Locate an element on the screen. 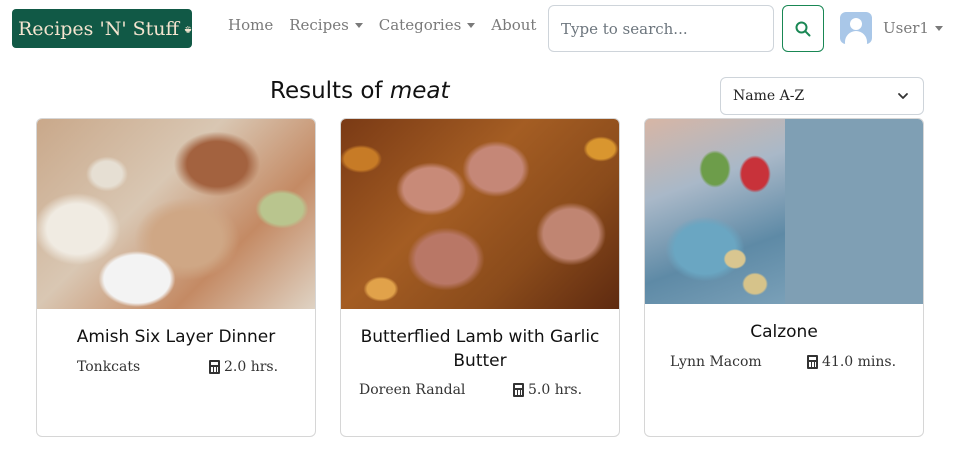 This screenshot has height=455, width=956. nav-about: About is located at coordinates (513, 25).